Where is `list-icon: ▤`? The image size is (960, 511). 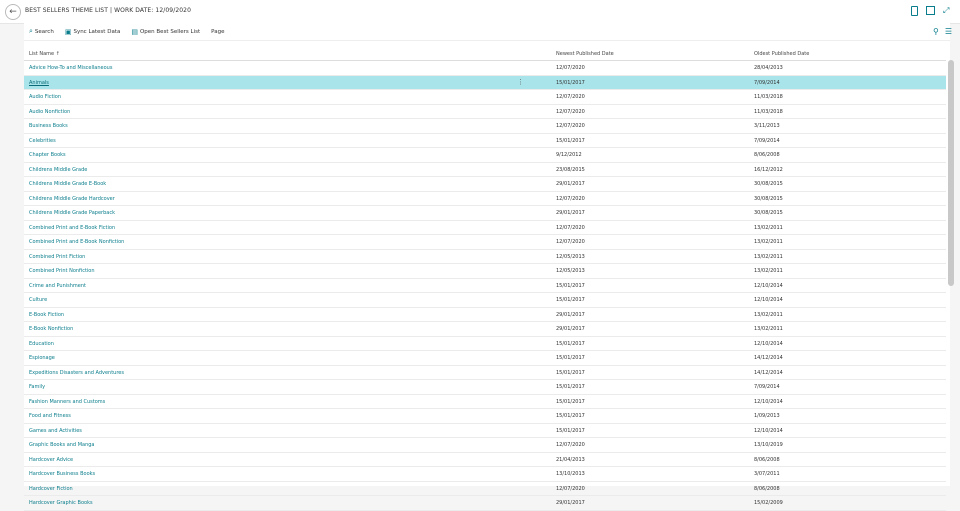
list-icon: ▤ is located at coordinates (134, 31).